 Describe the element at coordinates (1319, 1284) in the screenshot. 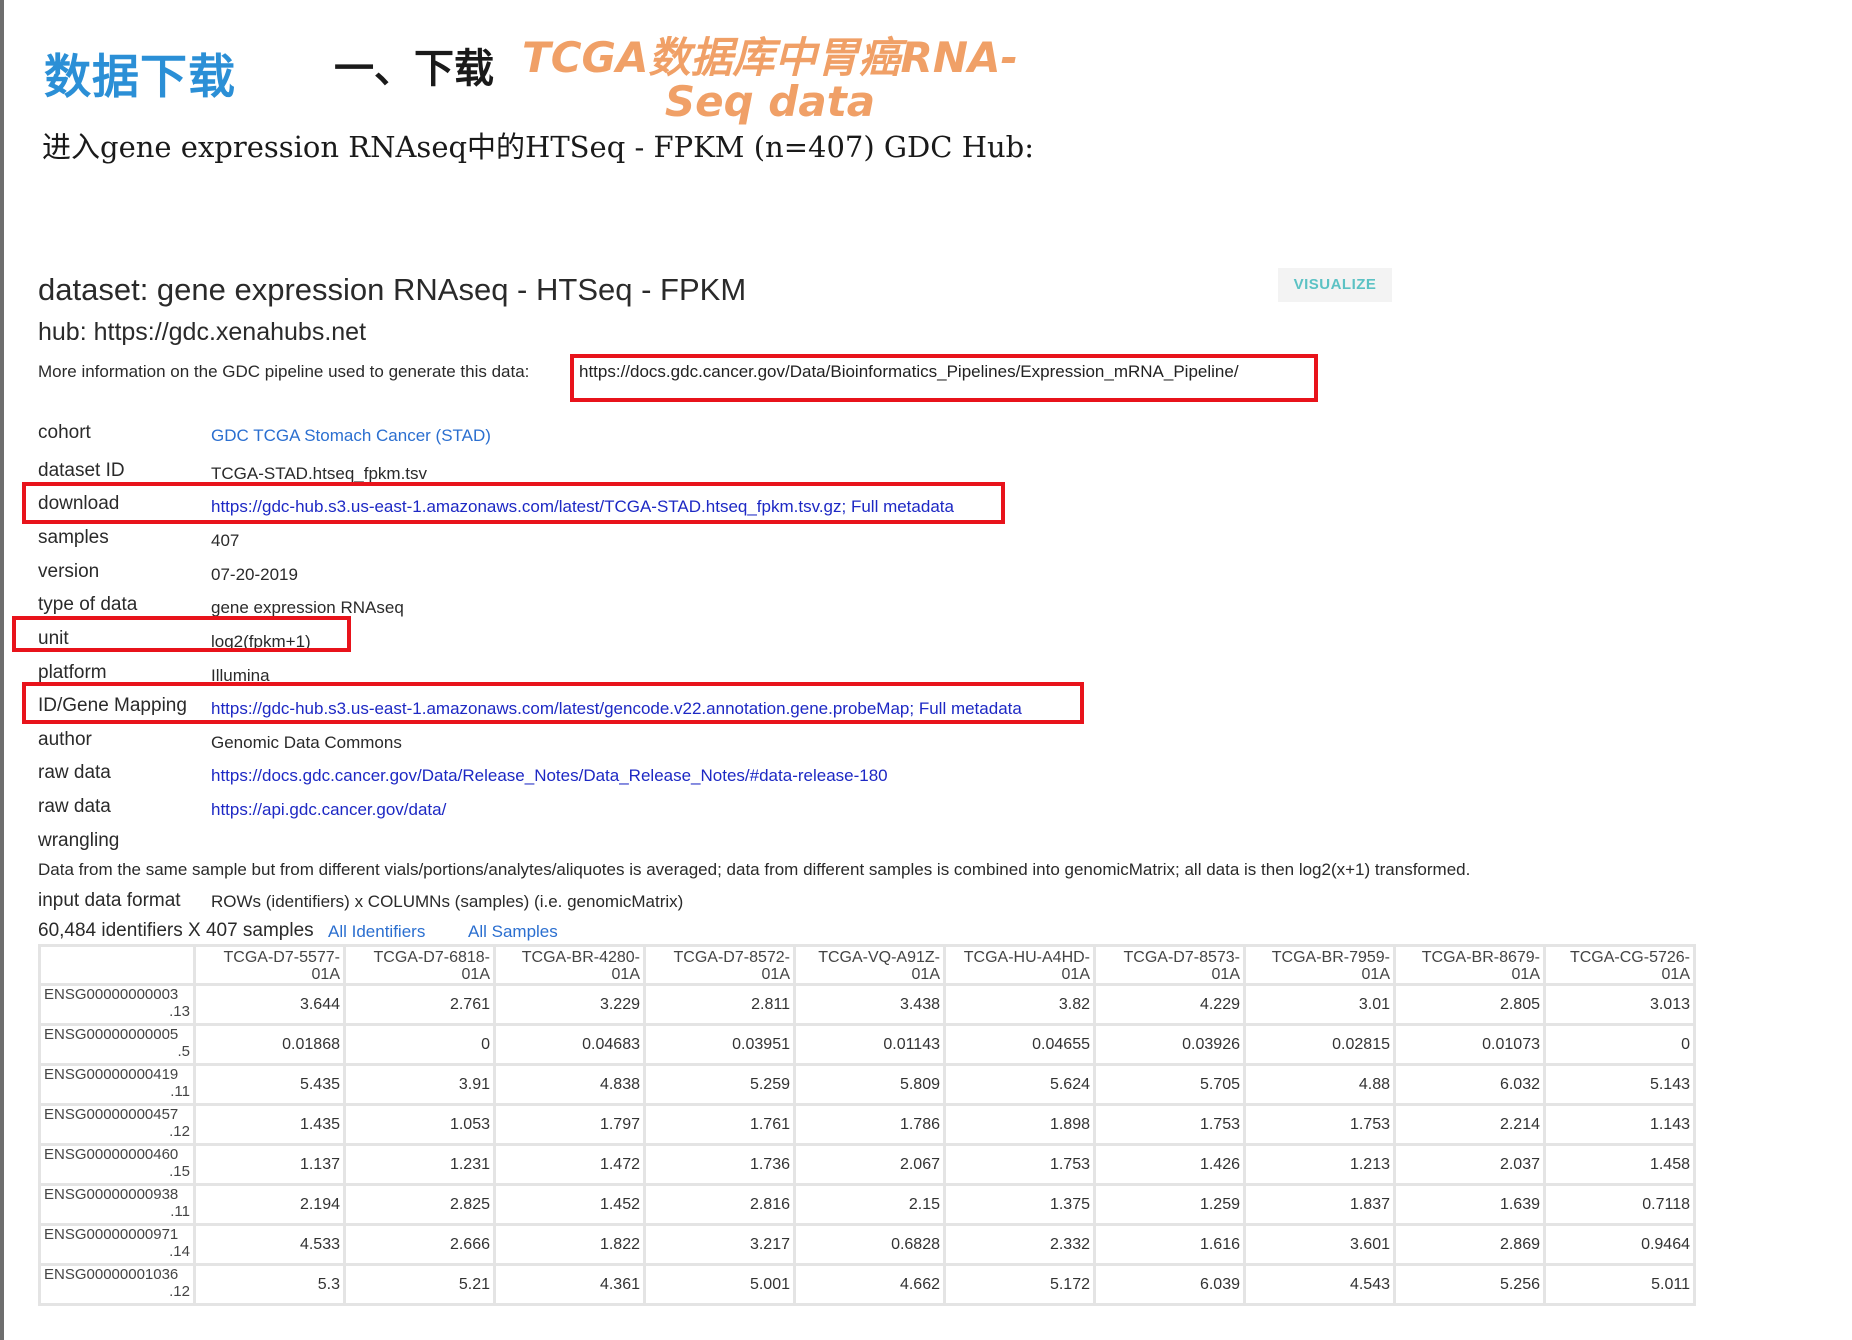

I see `table-cell: 4.543` at that location.